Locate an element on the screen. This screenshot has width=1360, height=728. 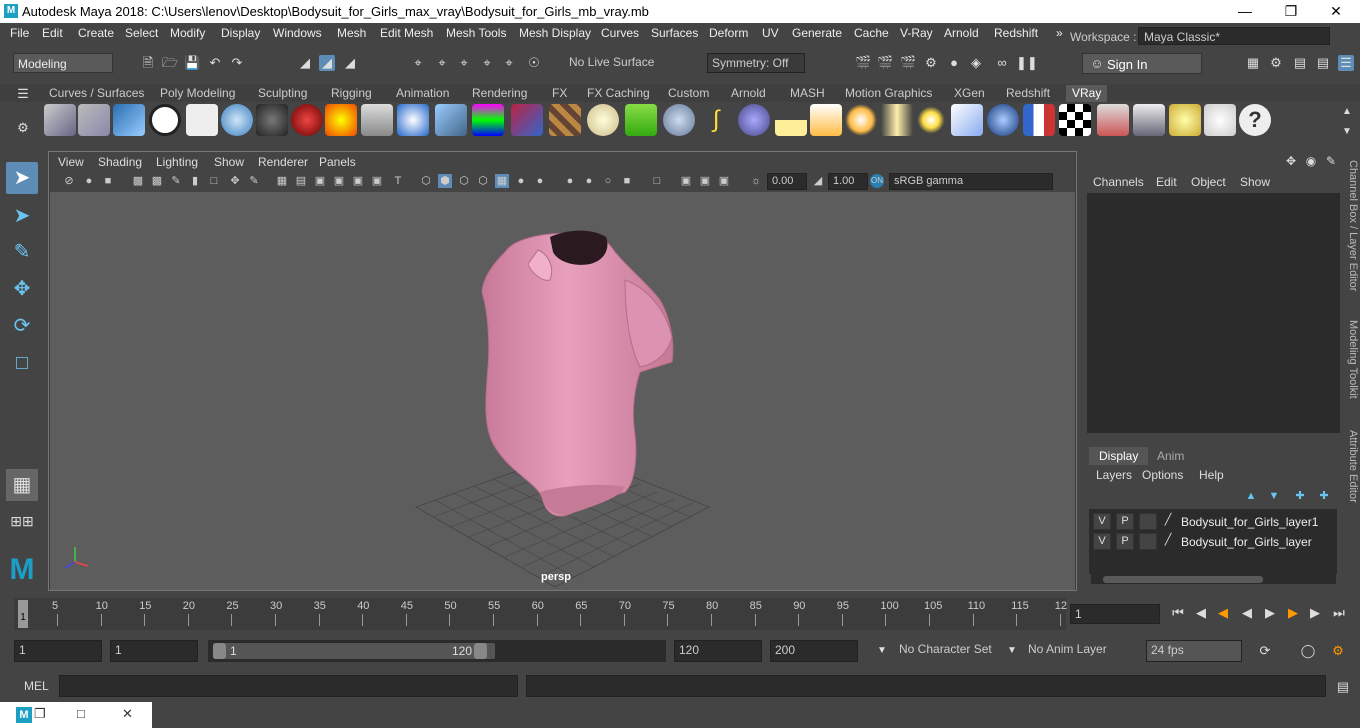
field-chart-icon: ▤ is located at coordinates (301, 181).